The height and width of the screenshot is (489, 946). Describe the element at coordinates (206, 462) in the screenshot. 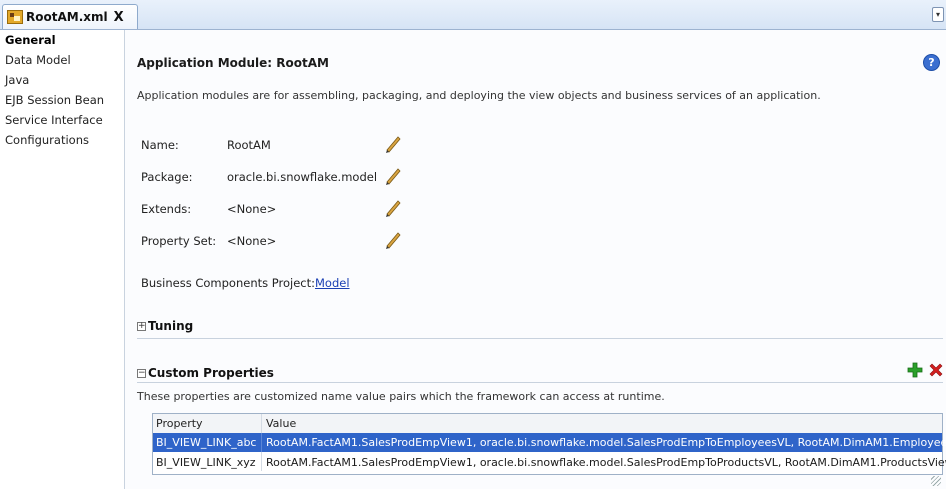

I see `property-cell: BI_VIEW_LINK_xyz` at that location.